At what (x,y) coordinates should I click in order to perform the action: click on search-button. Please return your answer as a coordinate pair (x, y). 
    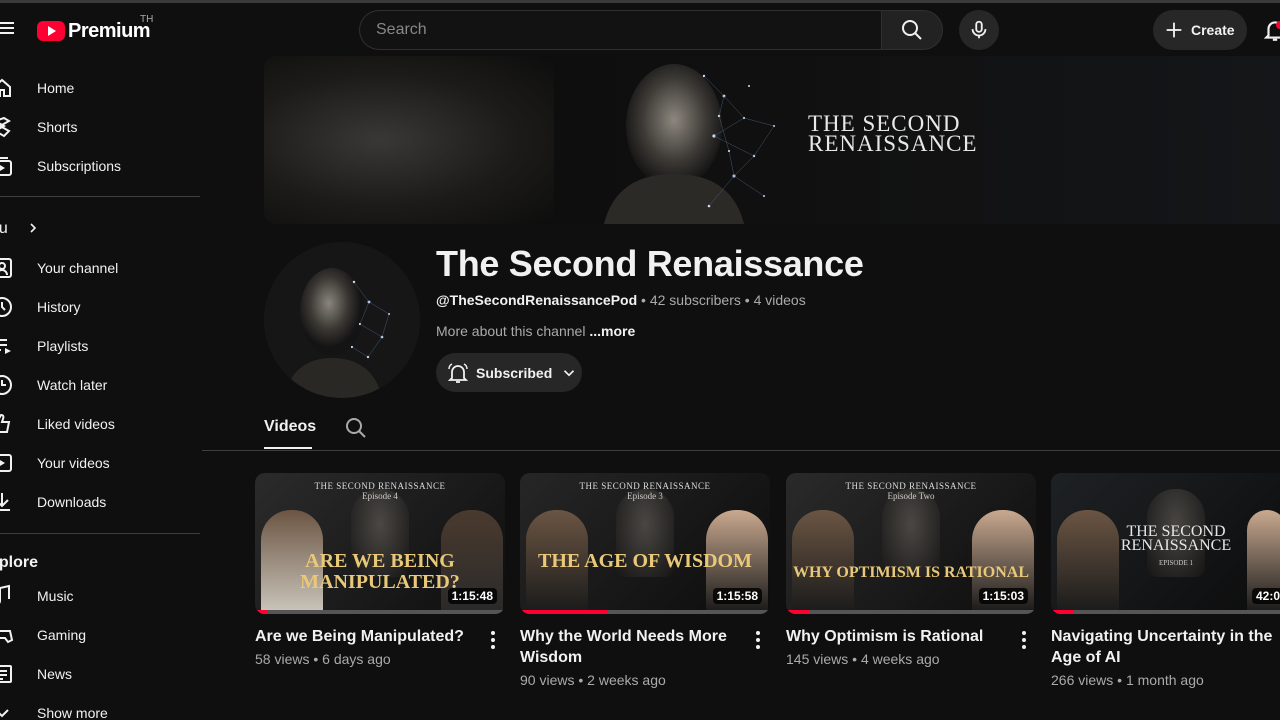
    Looking at the image, I should click on (912, 30).